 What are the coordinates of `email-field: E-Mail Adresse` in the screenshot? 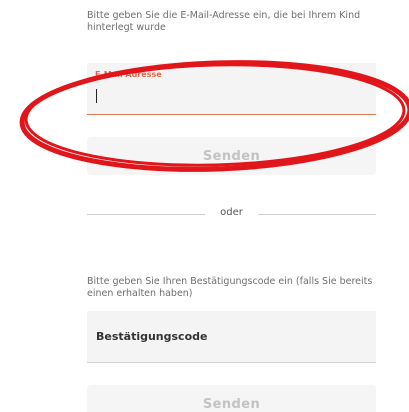 It's located at (231, 89).